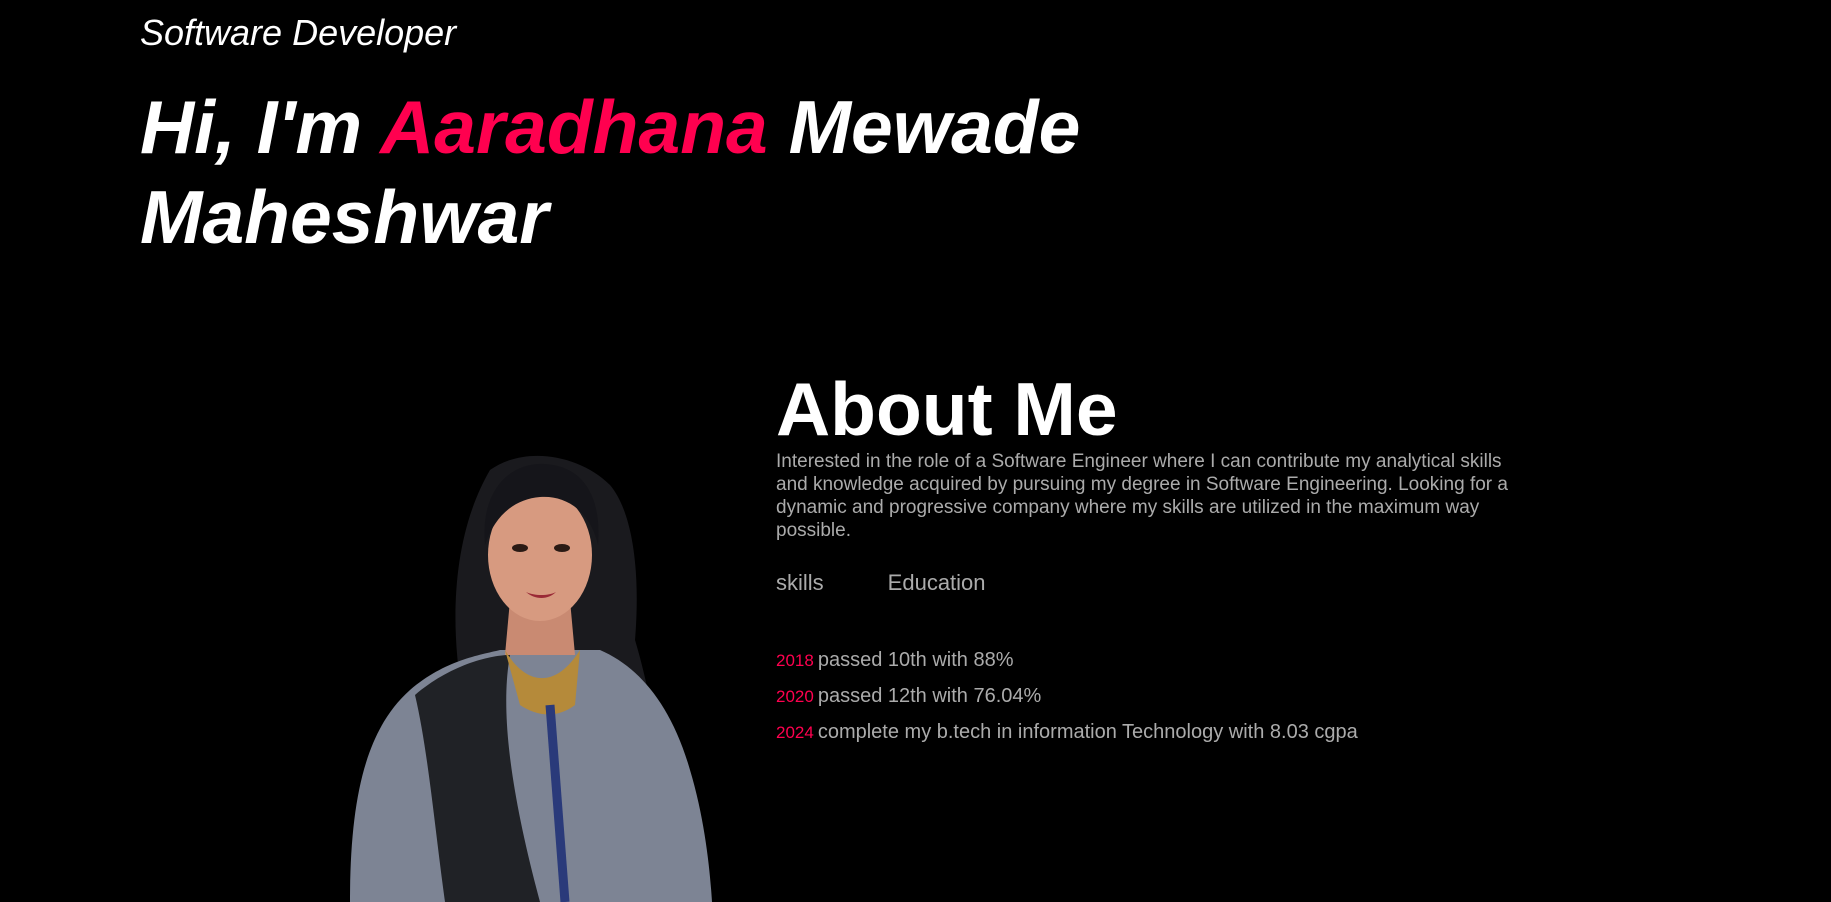 This screenshot has height=902, width=1831. What do you see at coordinates (260, 127) in the screenshot?
I see `hero-greeting: Hi, I'm` at bounding box center [260, 127].